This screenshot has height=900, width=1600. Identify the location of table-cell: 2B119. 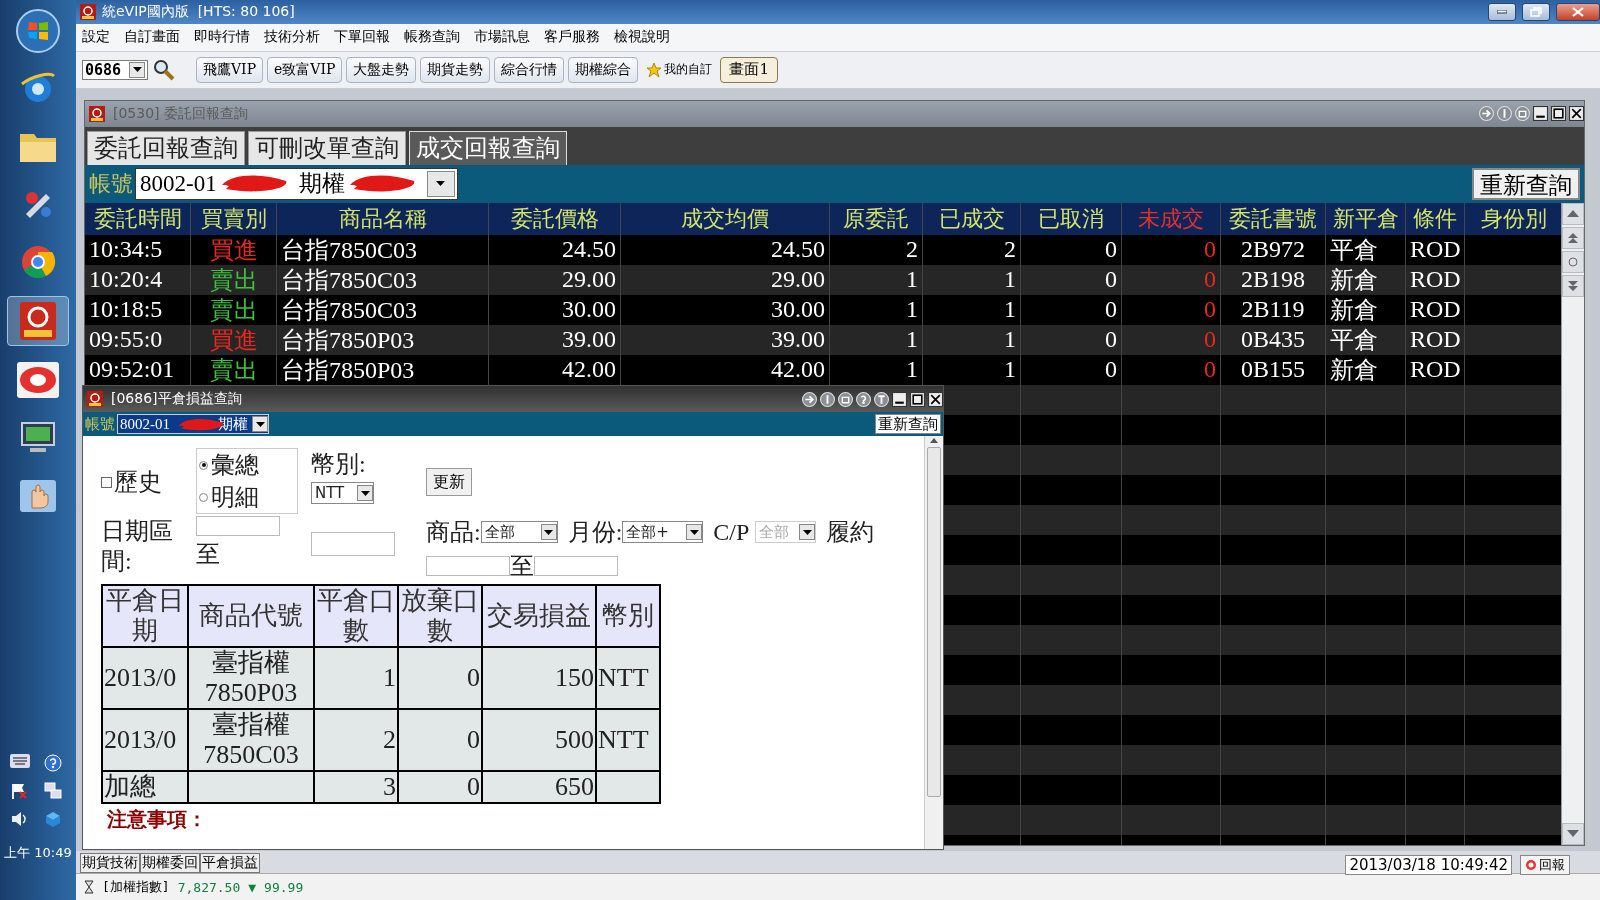
(1273, 309).